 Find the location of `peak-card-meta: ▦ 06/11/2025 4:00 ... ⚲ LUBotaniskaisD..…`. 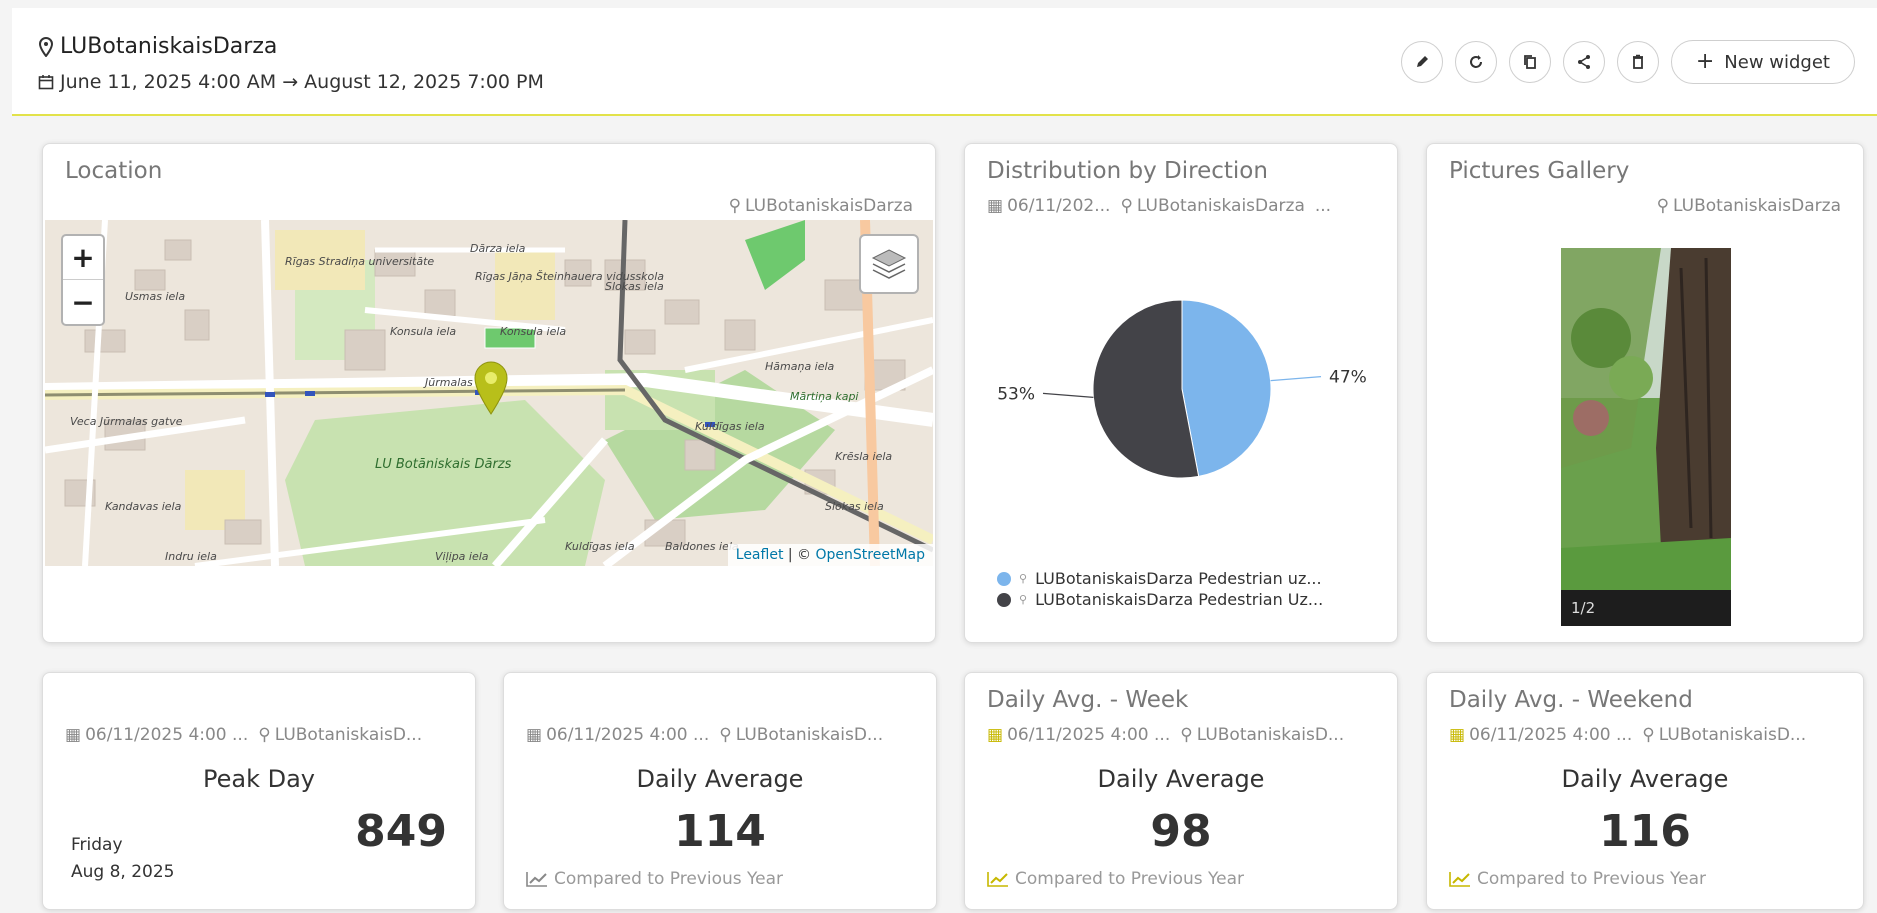

peak-card-meta: ▦ 06/11/2025 4:00 ... ⚲ LUBotaniskaisD..… is located at coordinates (244, 735).